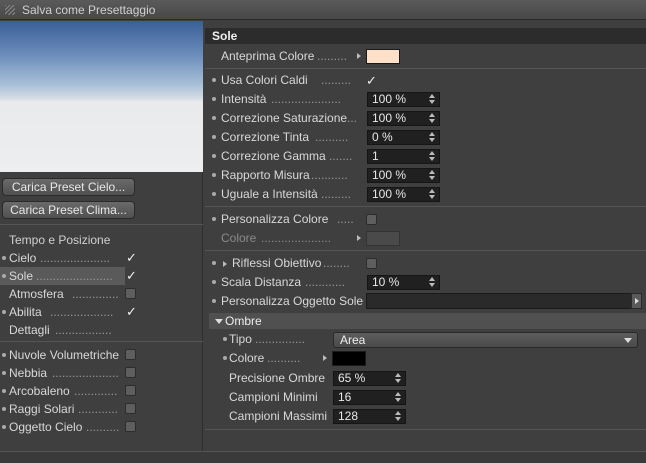  Describe the element at coordinates (403, 99) in the screenshot. I see `intensity-input: 100 %` at that location.